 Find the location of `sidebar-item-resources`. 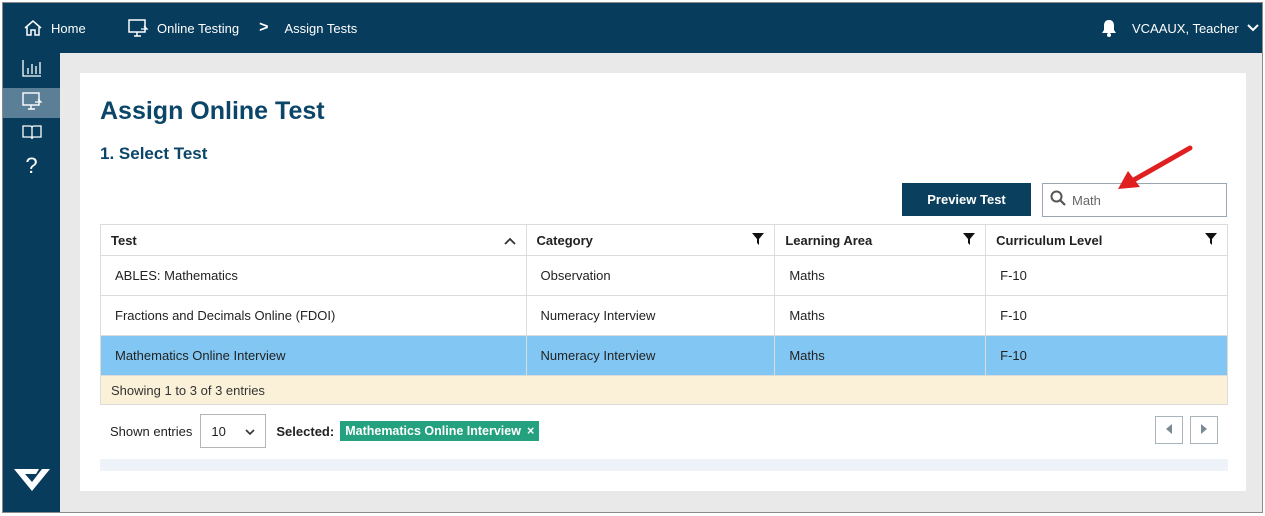

sidebar-item-resources is located at coordinates (31, 134).